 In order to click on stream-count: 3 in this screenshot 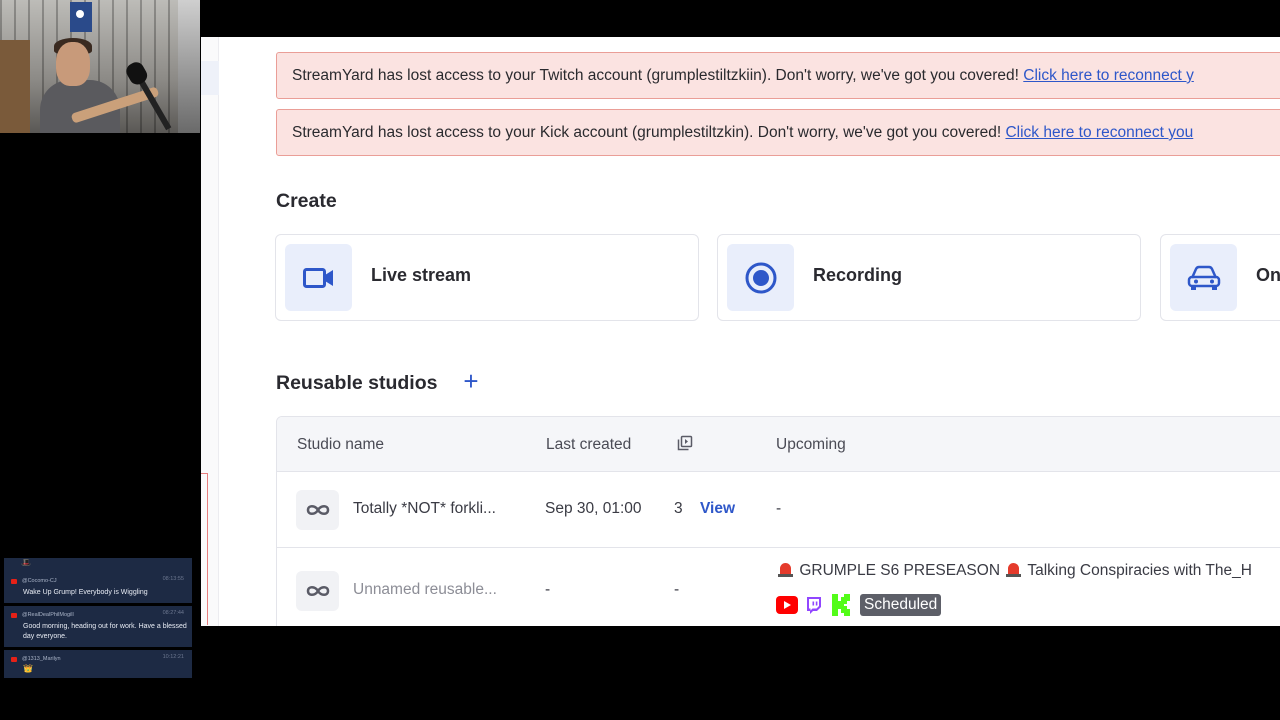, I will do `click(678, 508)`.